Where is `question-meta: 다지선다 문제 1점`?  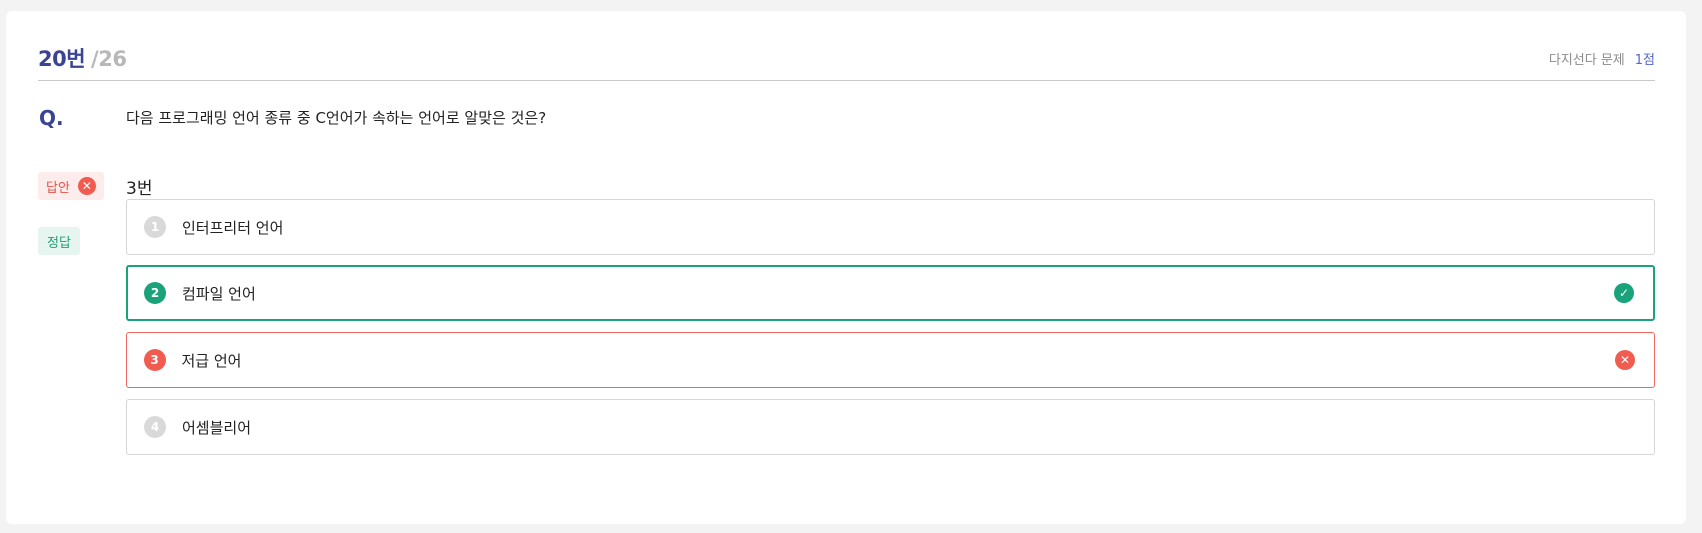 question-meta: 다지선다 문제 1점 is located at coordinates (1602, 58).